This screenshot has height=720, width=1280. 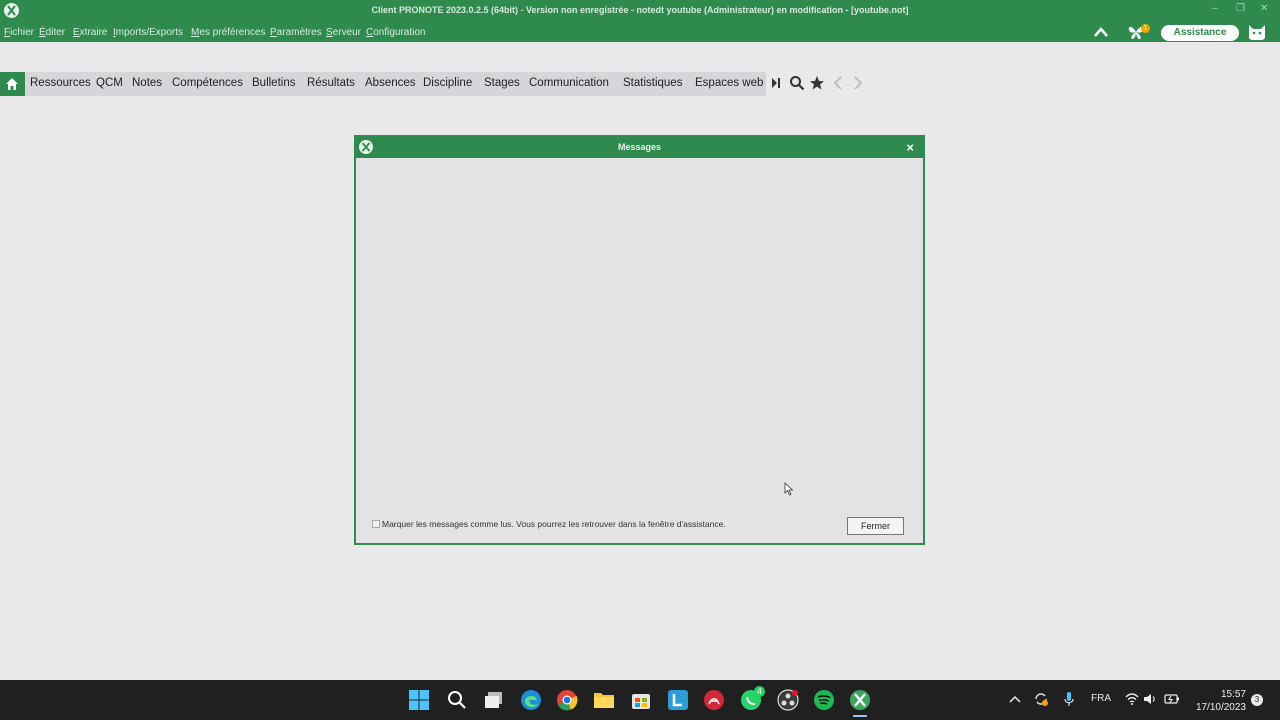 What do you see at coordinates (729, 83) in the screenshot?
I see `nav-espaces-web: Espaces web` at bounding box center [729, 83].